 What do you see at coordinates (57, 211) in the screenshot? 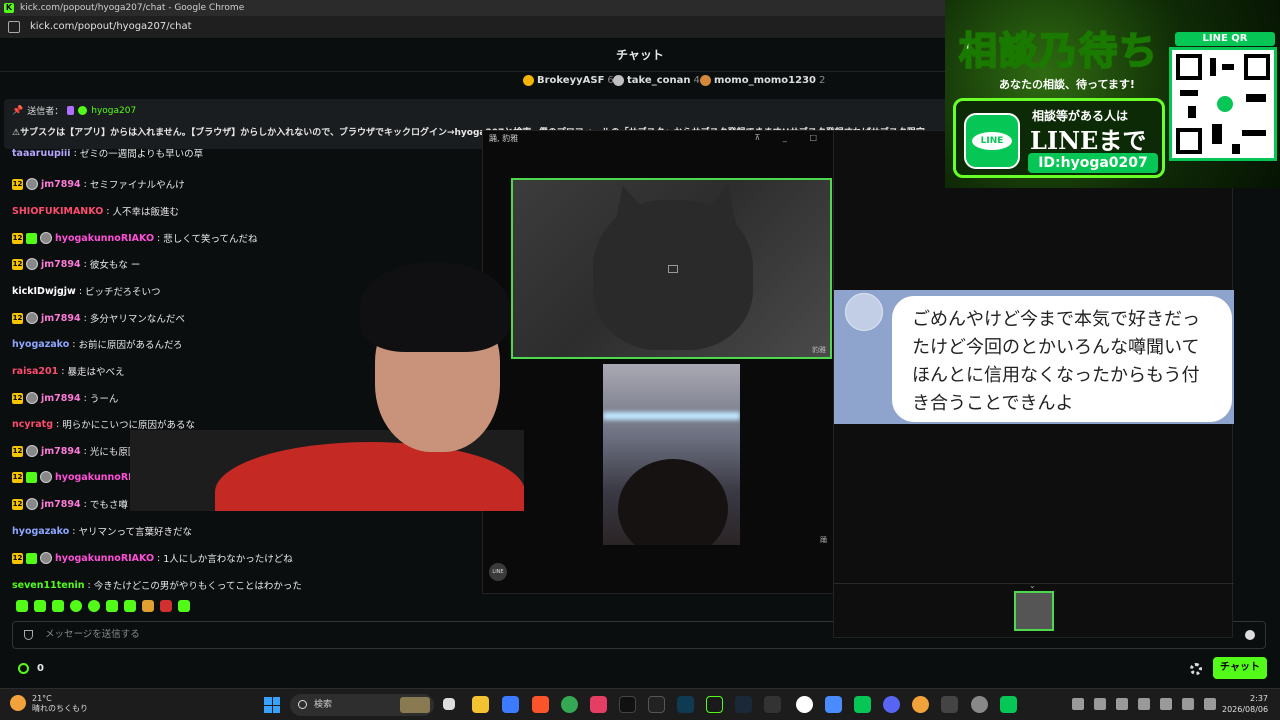
I see `chat-username: SHIOFUKIMANKO` at bounding box center [57, 211].